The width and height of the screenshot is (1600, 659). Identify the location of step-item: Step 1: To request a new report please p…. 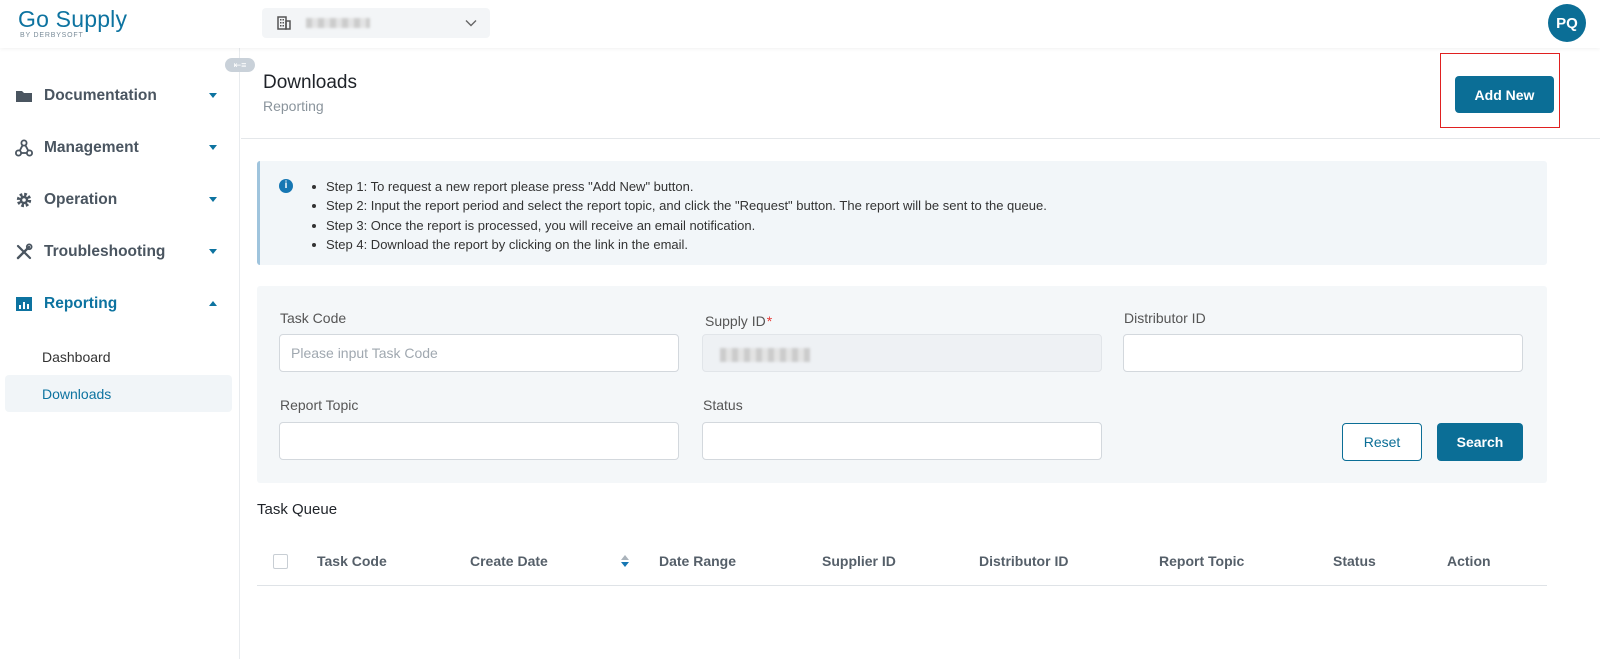
(679, 186).